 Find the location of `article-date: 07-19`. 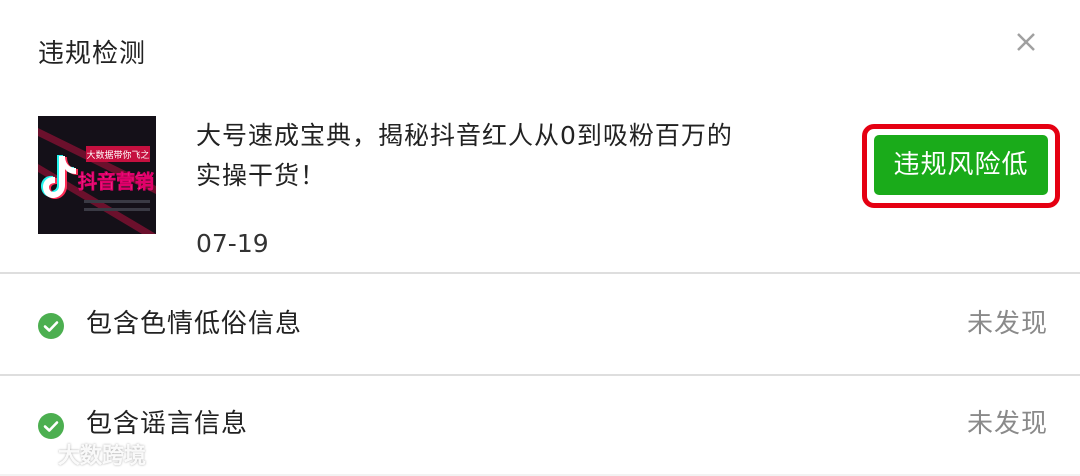

article-date: 07-19 is located at coordinates (232, 243).